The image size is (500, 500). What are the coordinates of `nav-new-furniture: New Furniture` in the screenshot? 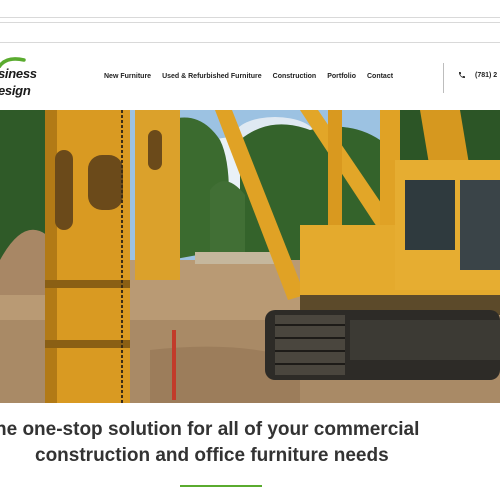 It's located at (127, 76).